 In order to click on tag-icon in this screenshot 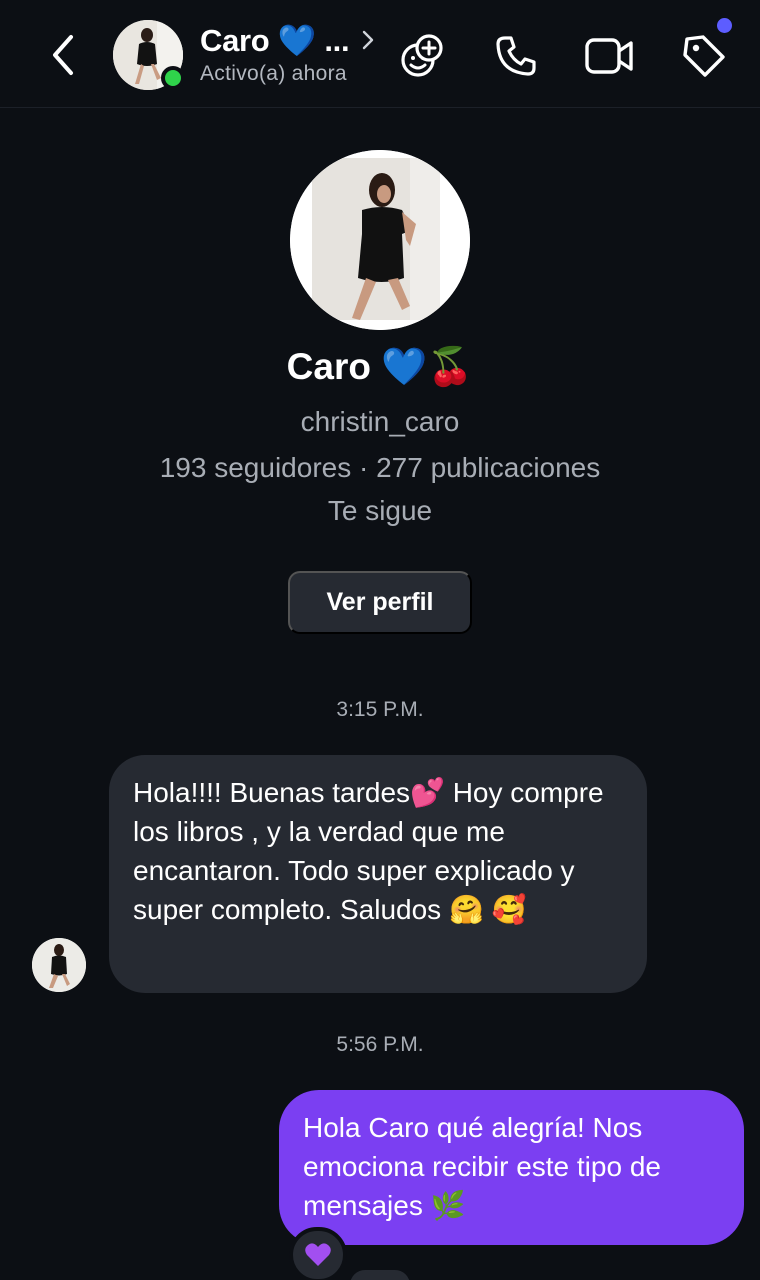, I will do `click(704, 56)`.